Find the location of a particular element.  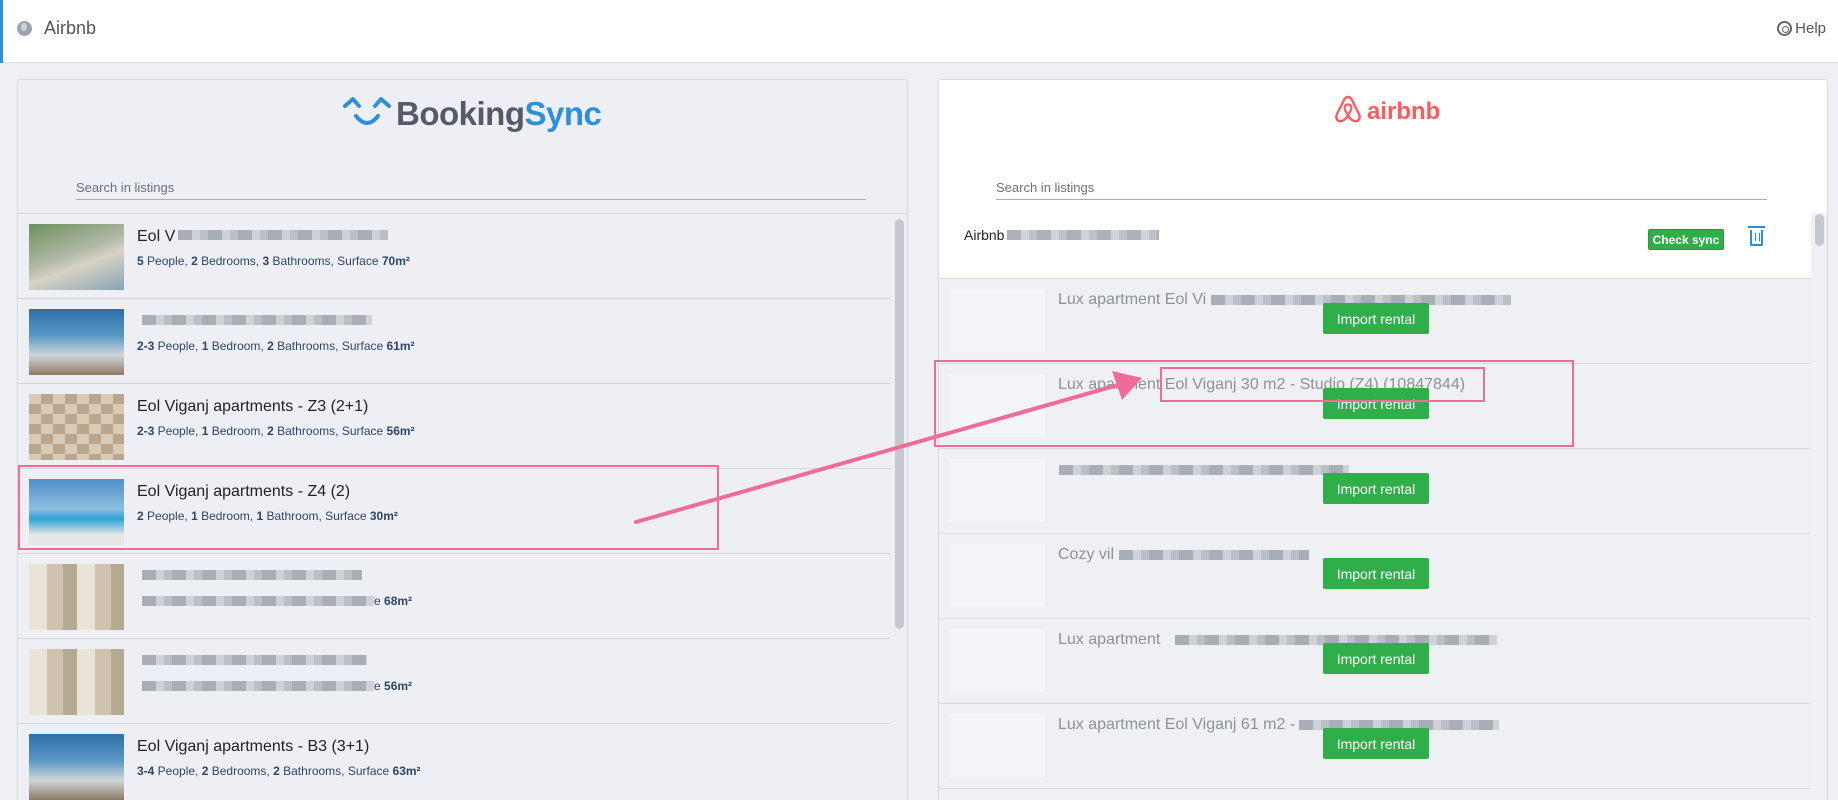

listing-name: Lux apartment Eol Viganj 61 m2 - is located at coordinates (1177, 724).